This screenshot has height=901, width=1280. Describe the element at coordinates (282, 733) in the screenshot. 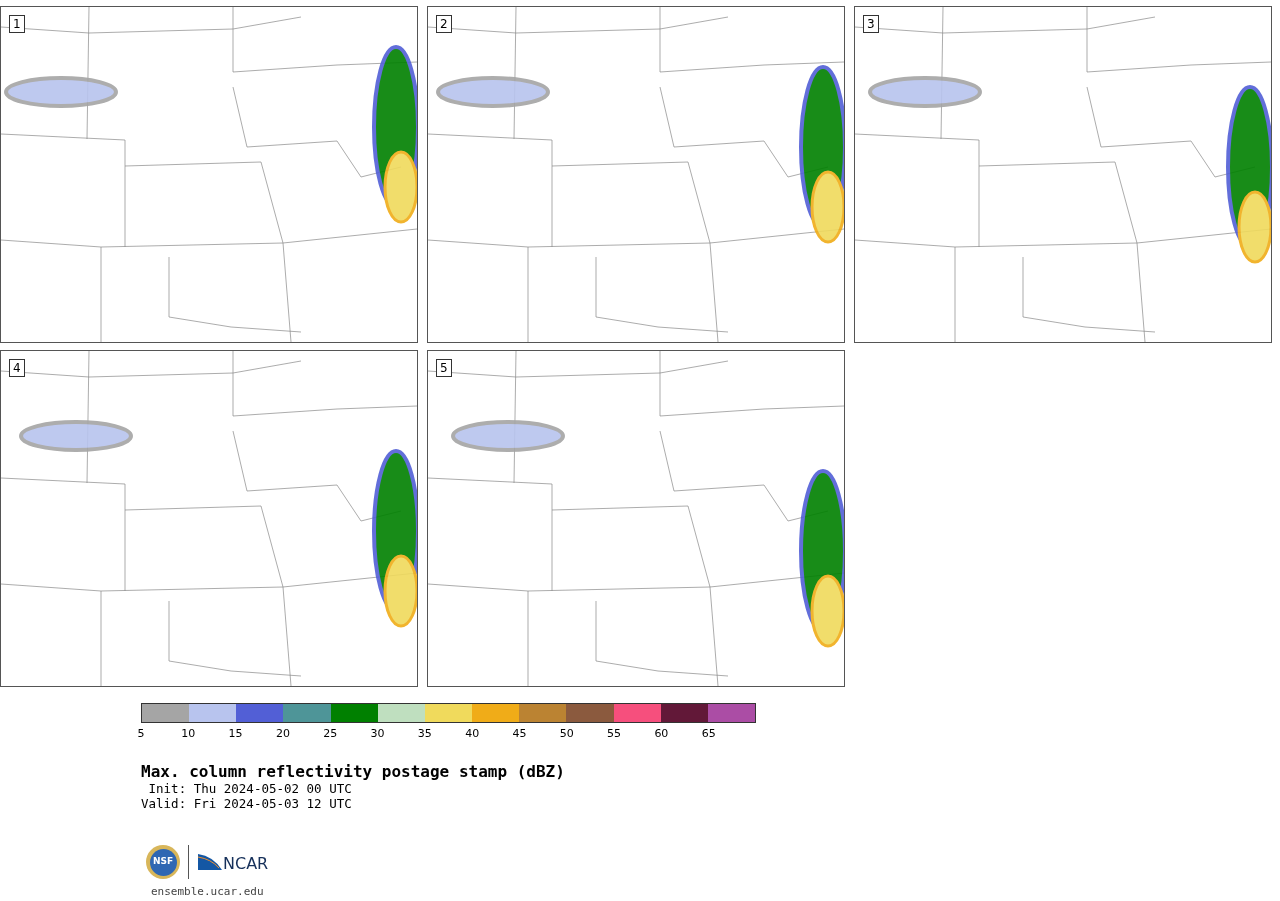

I see `tick-label: 20` at that location.